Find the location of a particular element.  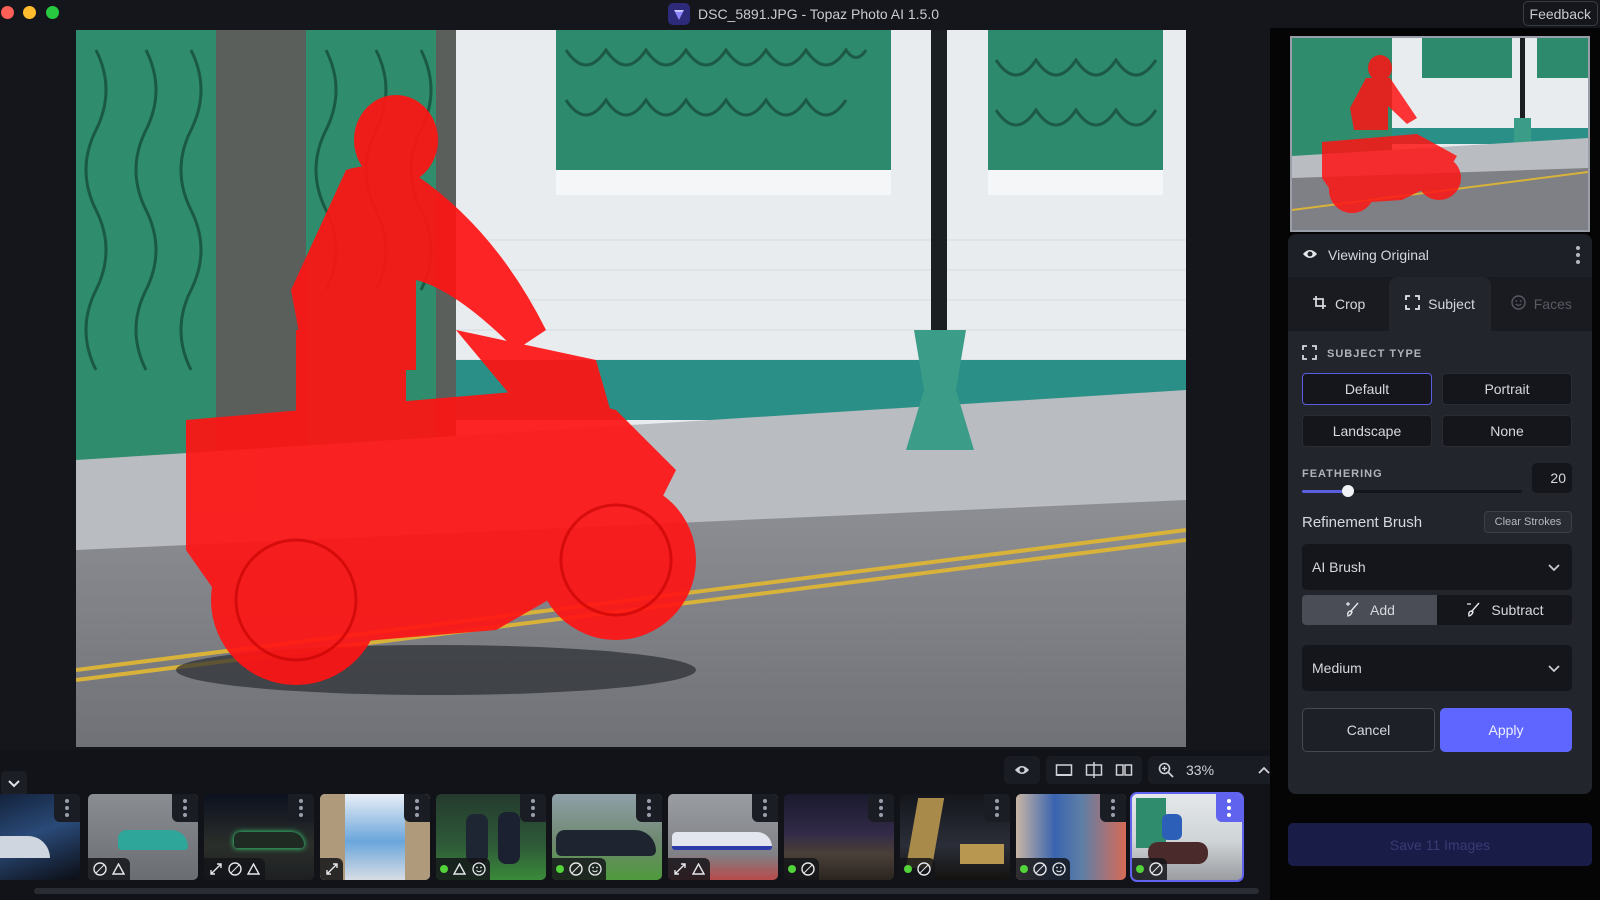

zoom-control: 33% is located at coordinates (1215, 770).